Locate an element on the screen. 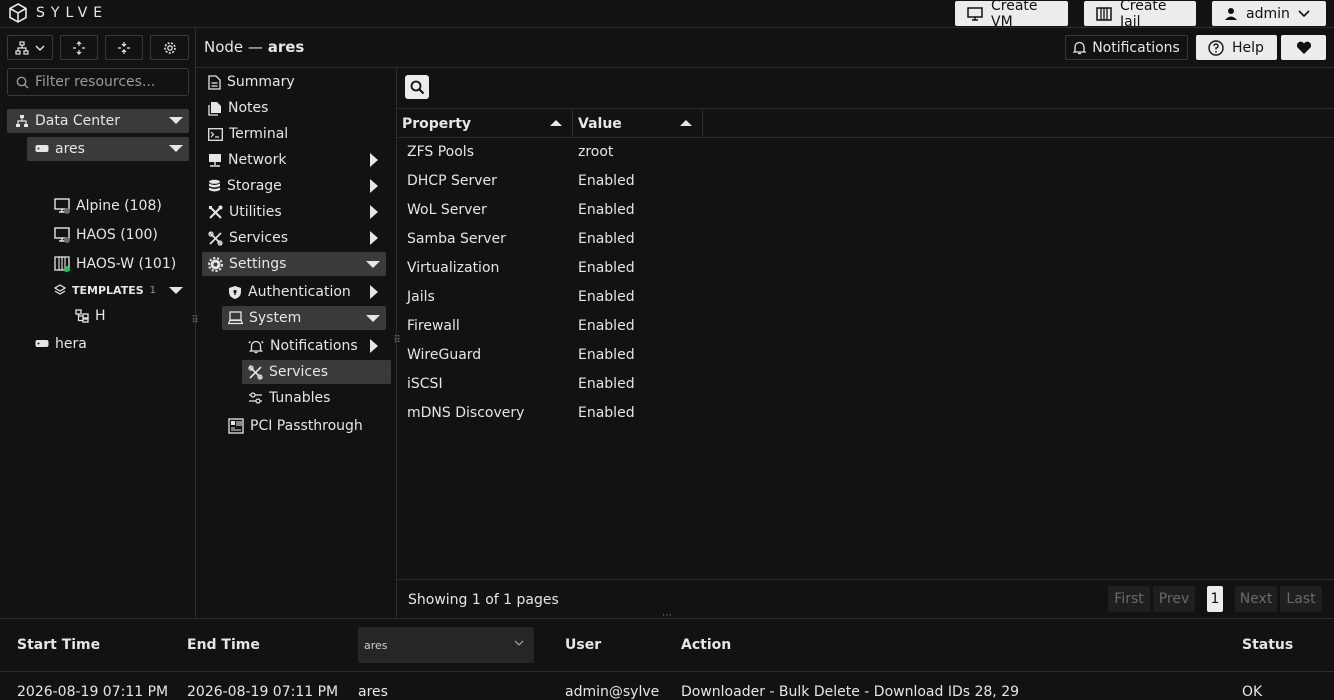 Image resolution: width=1334 pixels, height=700 pixels. menu-item-storage: Storage is located at coordinates (297, 186).